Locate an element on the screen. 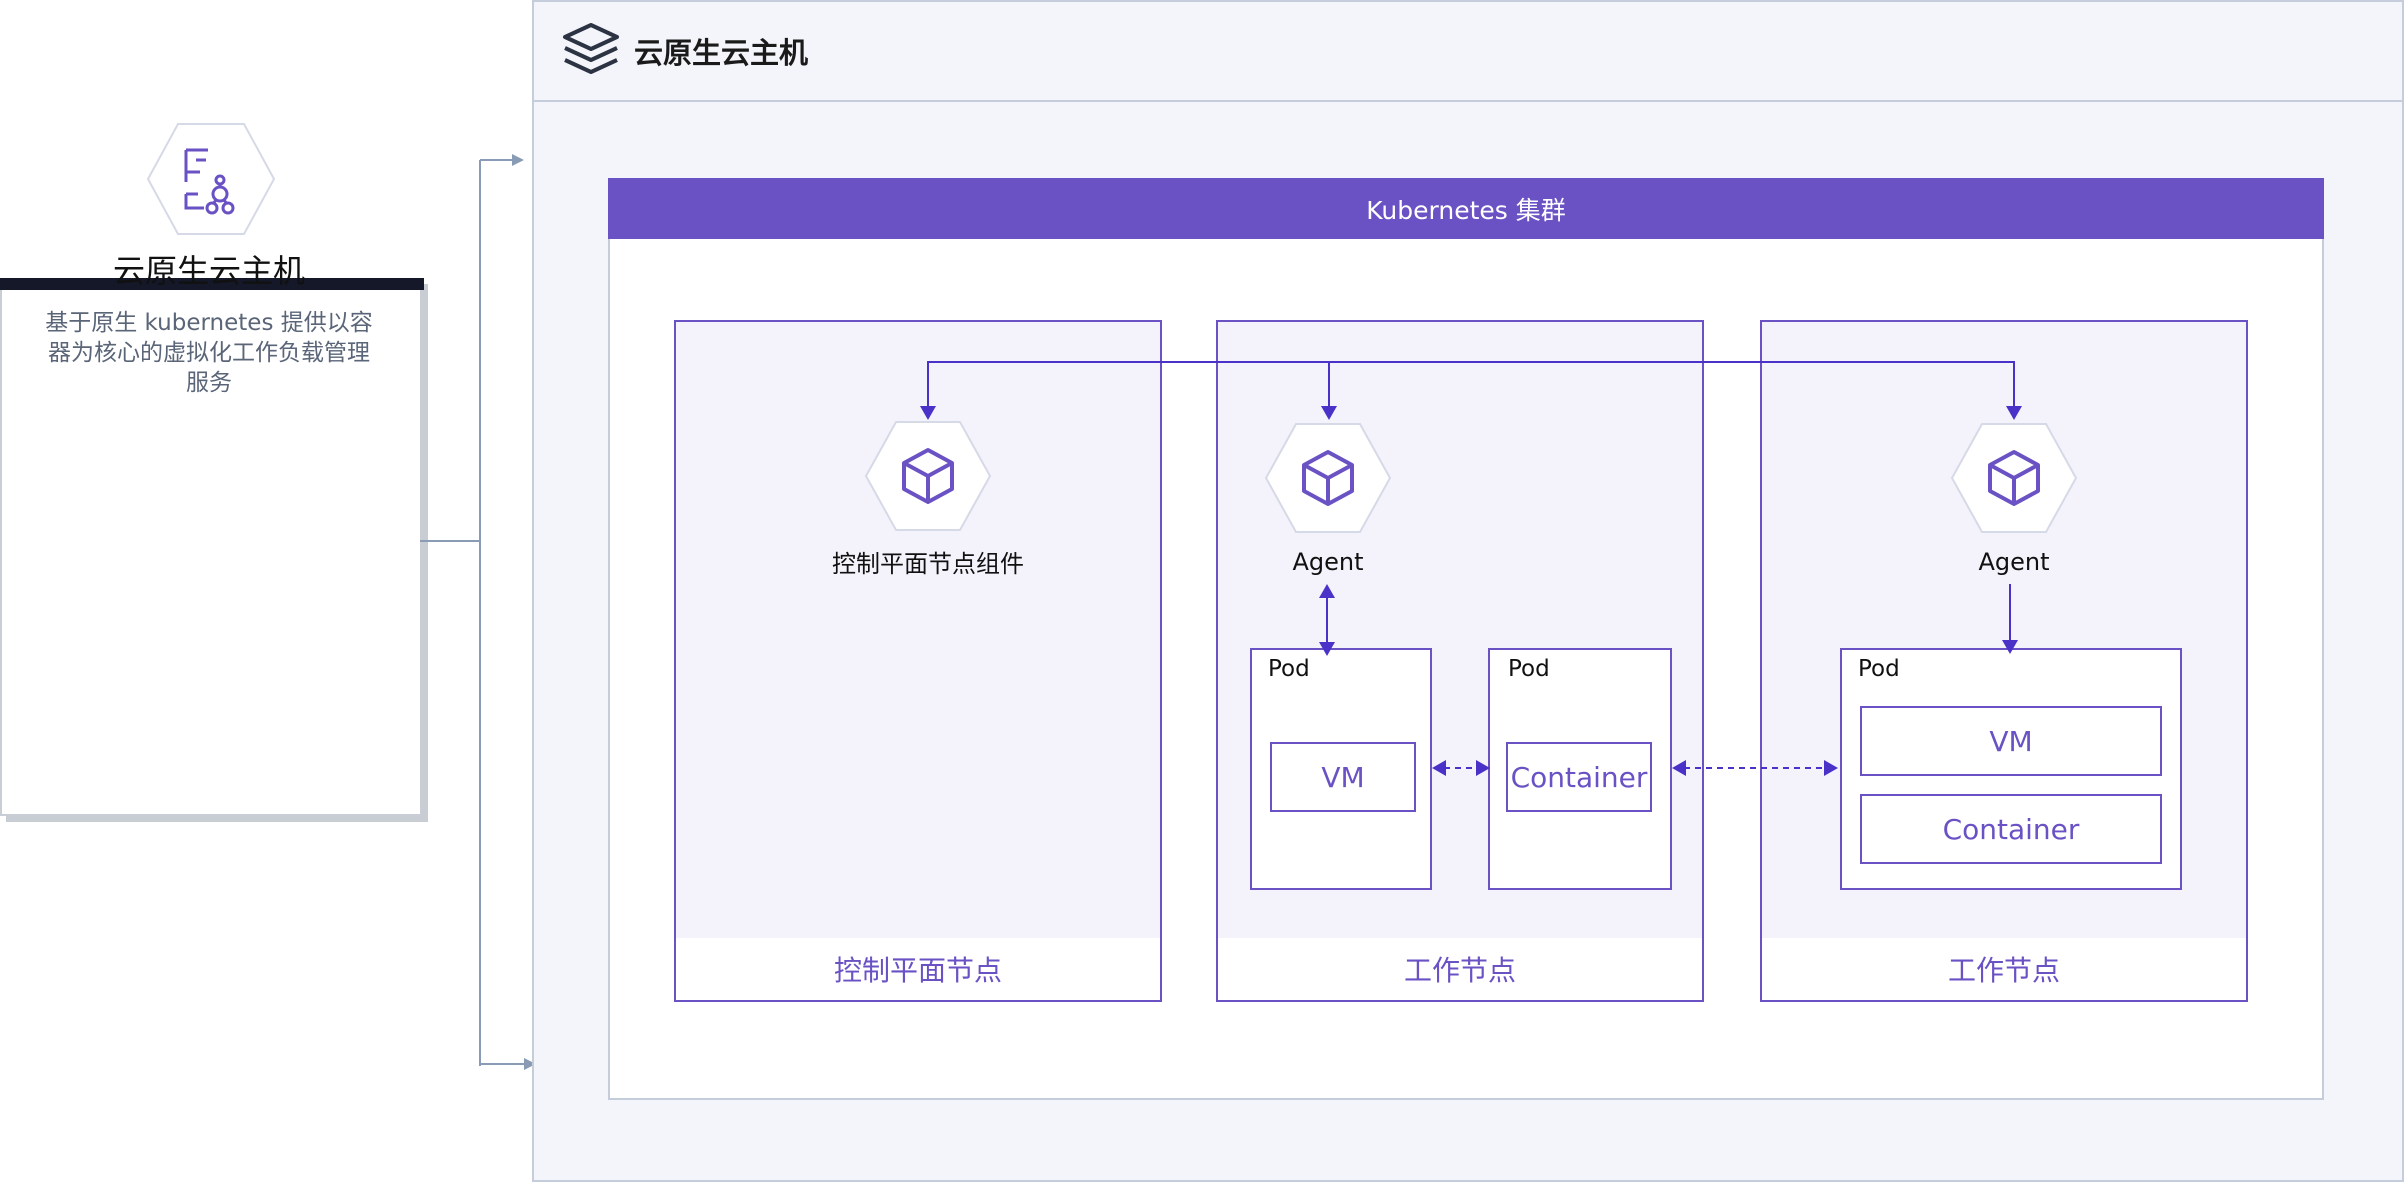  card-connector is located at coordinates (478, 612).